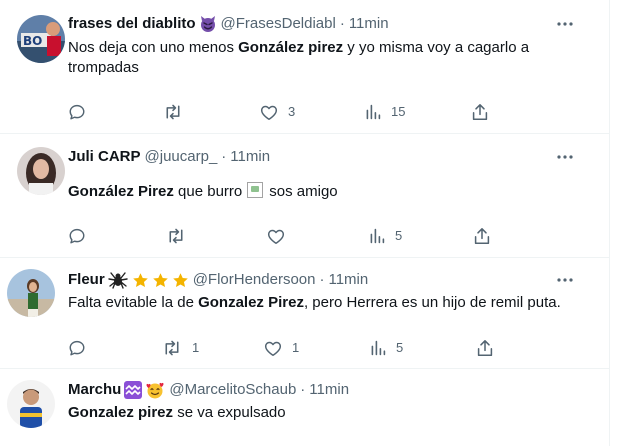 The image size is (621, 446). What do you see at coordinates (133, 302) in the screenshot?
I see `tweet-text-part: Falta evitable la de` at bounding box center [133, 302].